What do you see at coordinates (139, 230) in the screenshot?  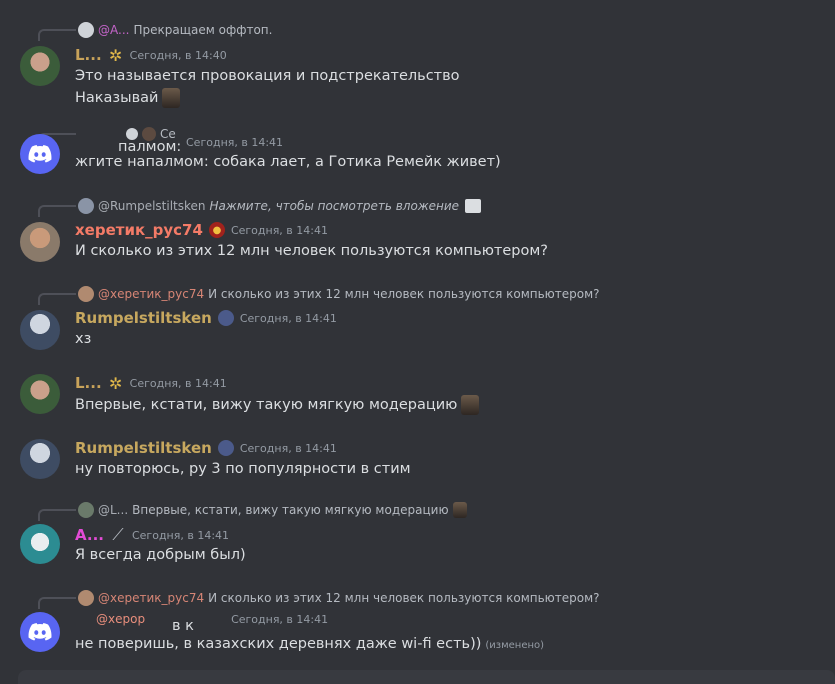 I see `author-name: херетик_рус74` at bounding box center [139, 230].